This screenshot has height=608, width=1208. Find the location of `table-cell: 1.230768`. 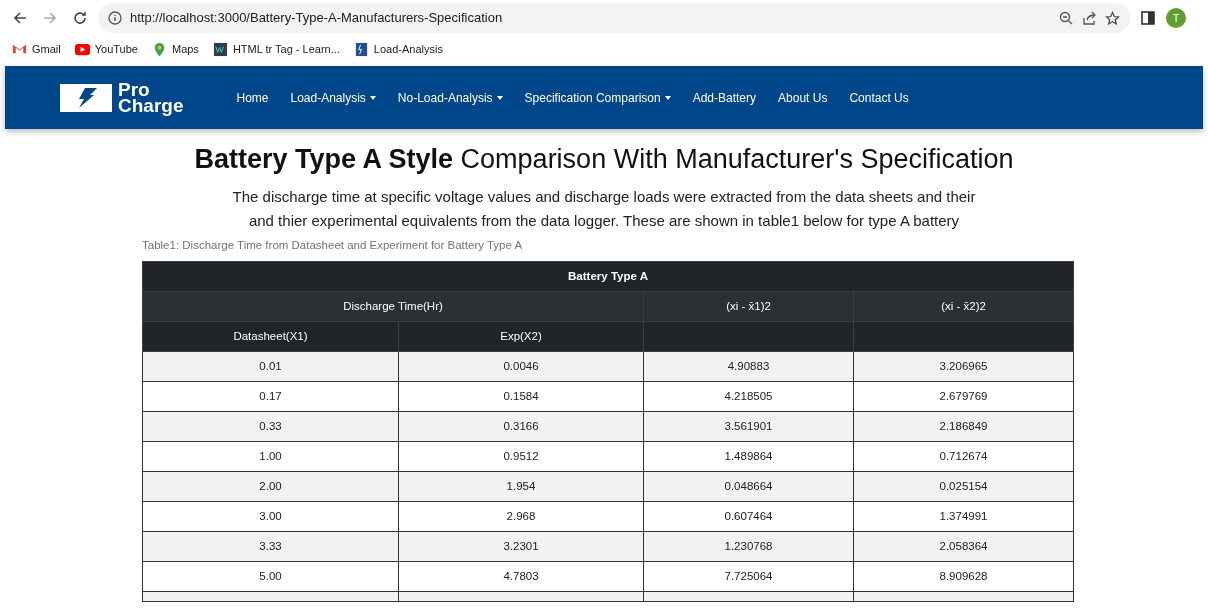

table-cell: 1.230768 is located at coordinates (748, 546).